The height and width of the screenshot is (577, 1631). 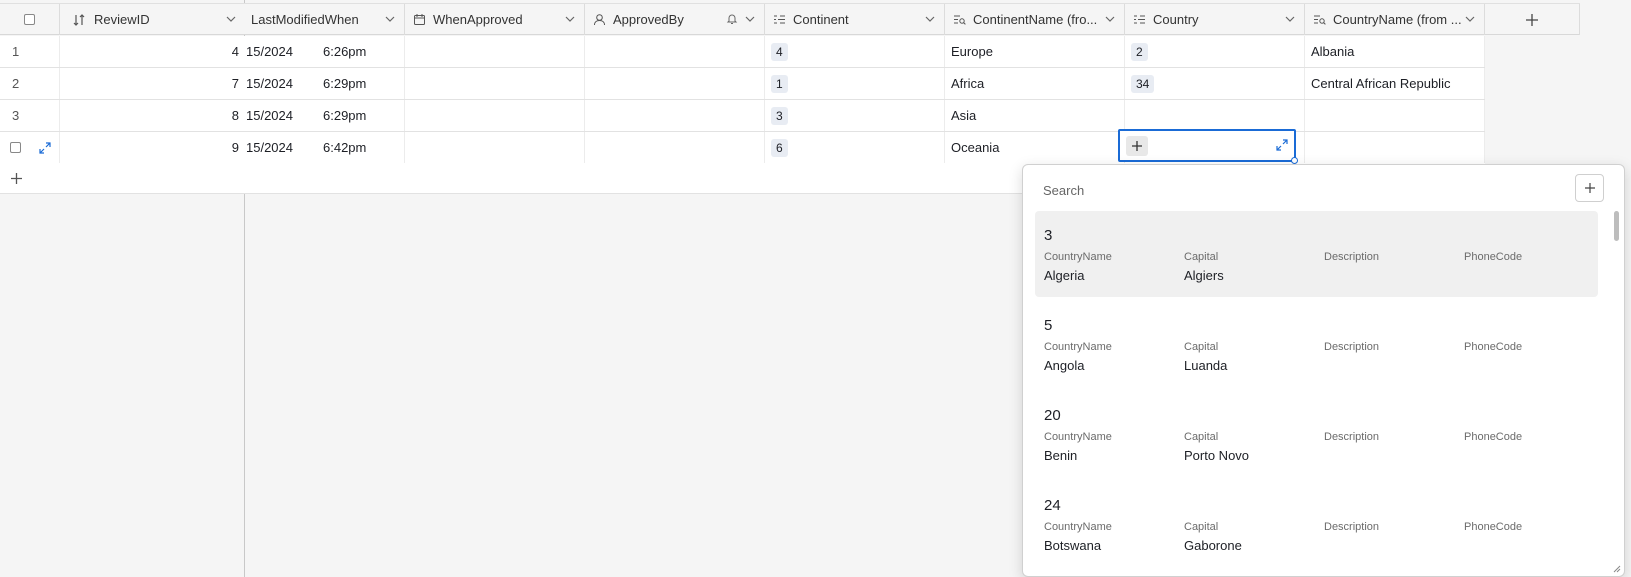 What do you see at coordinates (1294, 160) in the screenshot?
I see `fill-handle` at bounding box center [1294, 160].